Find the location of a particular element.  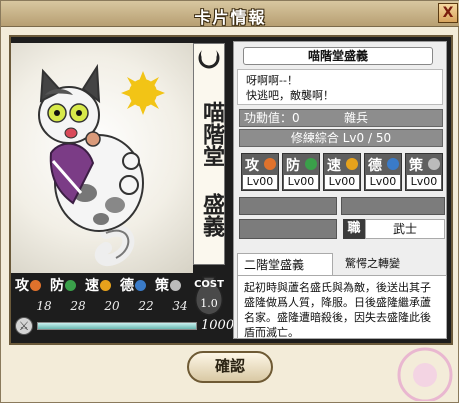

cost-value: 1.0 is located at coordinates (209, 303).